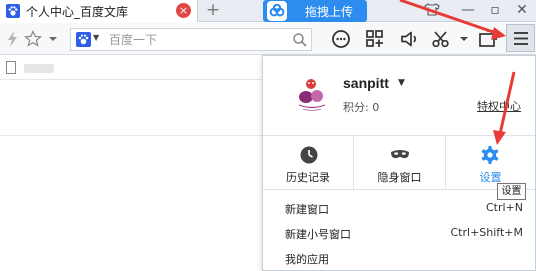  Describe the element at coordinates (308, 177) in the screenshot. I see `history-label: 历史记录` at that location.